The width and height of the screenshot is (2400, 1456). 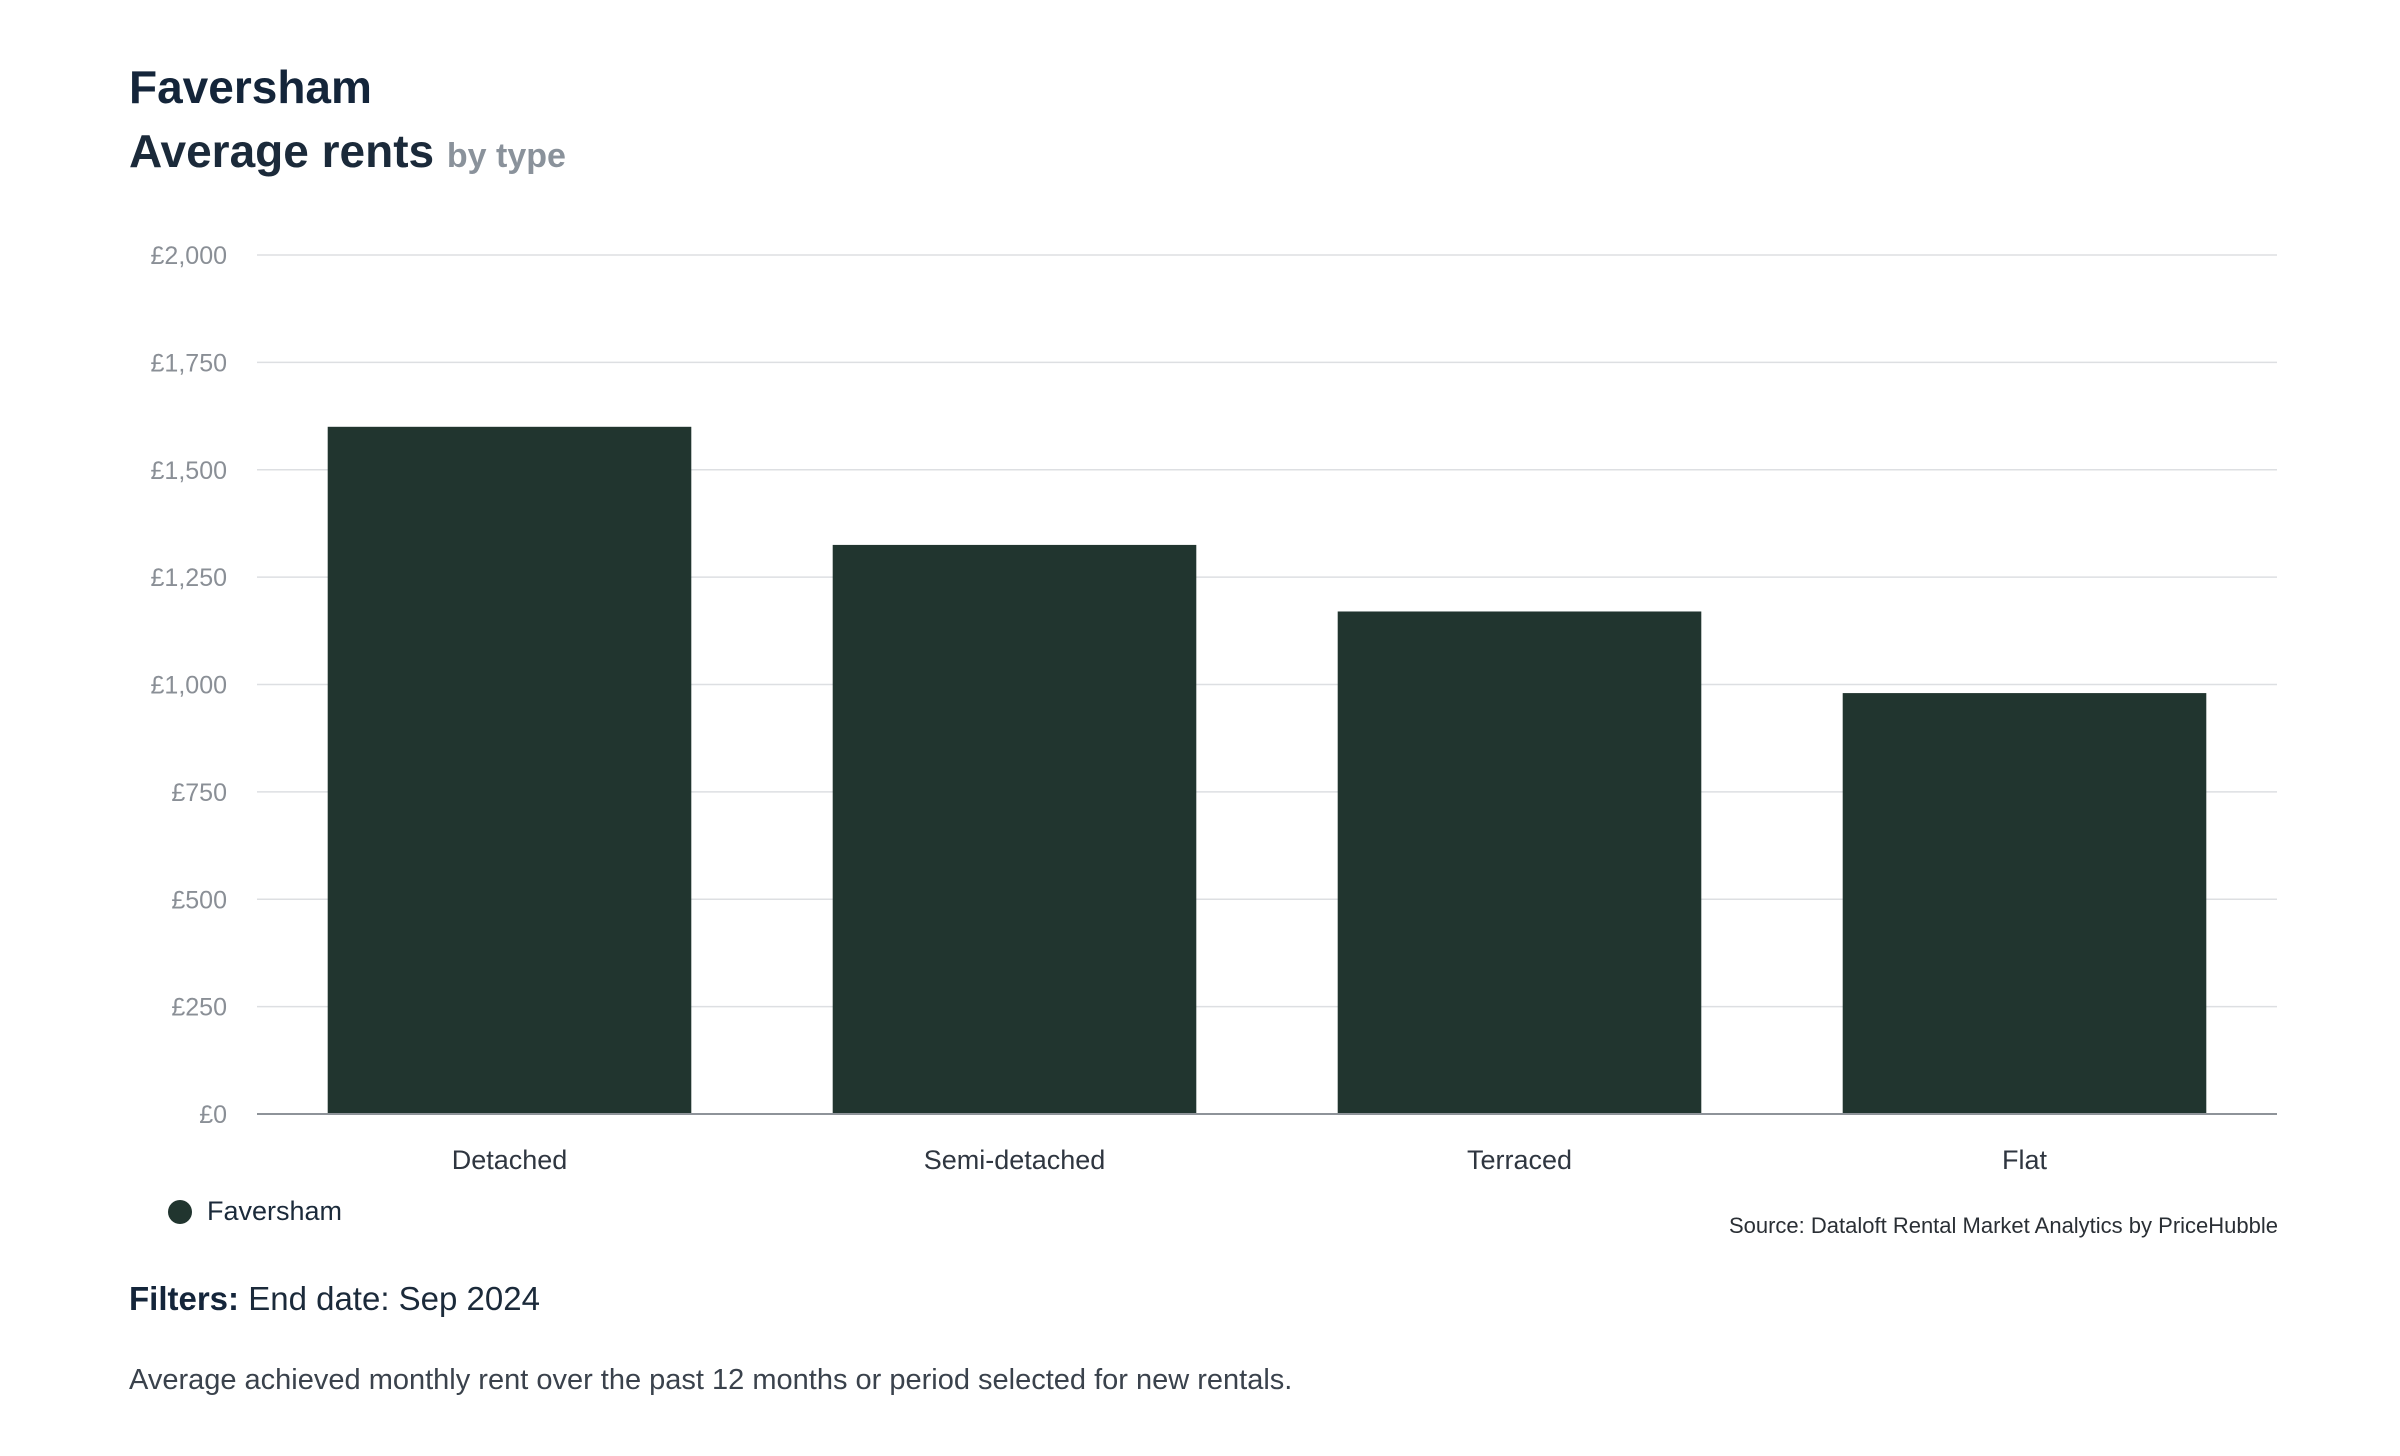 What do you see at coordinates (275, 1211) in the screenshot?
I see `legend-label: Faversham` at bounding box center [275, 1211].